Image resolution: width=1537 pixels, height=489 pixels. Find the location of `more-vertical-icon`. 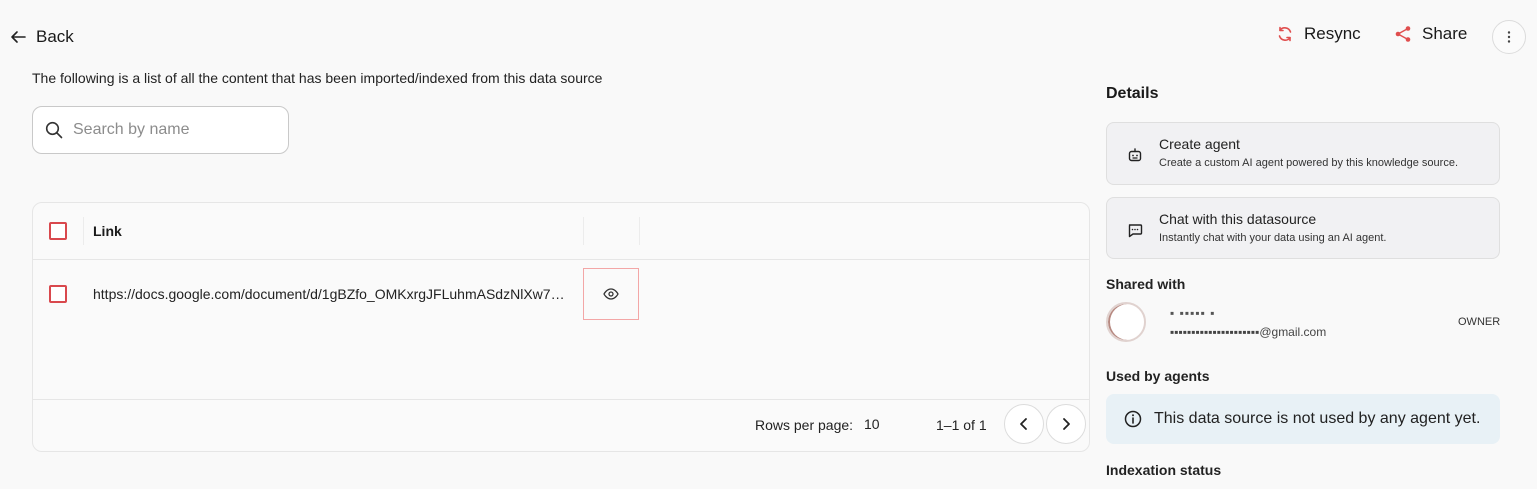

more-vertical-icon is located at coordinates (1509, 37).